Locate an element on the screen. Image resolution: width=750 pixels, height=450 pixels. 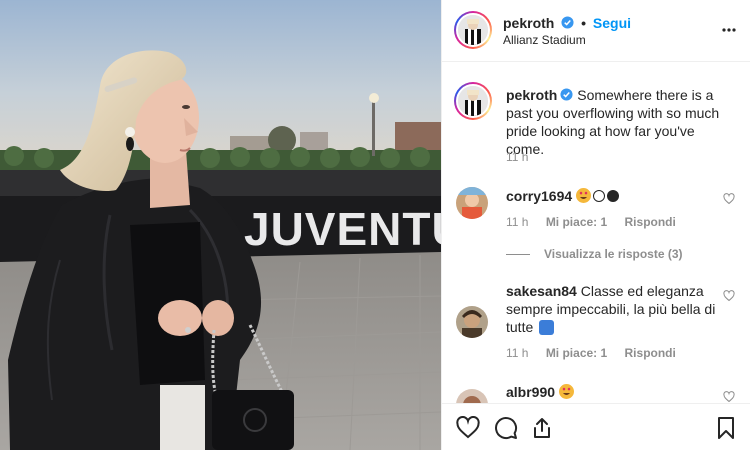
header-line: pekroth • Segui is located at coordinates (567, 23).